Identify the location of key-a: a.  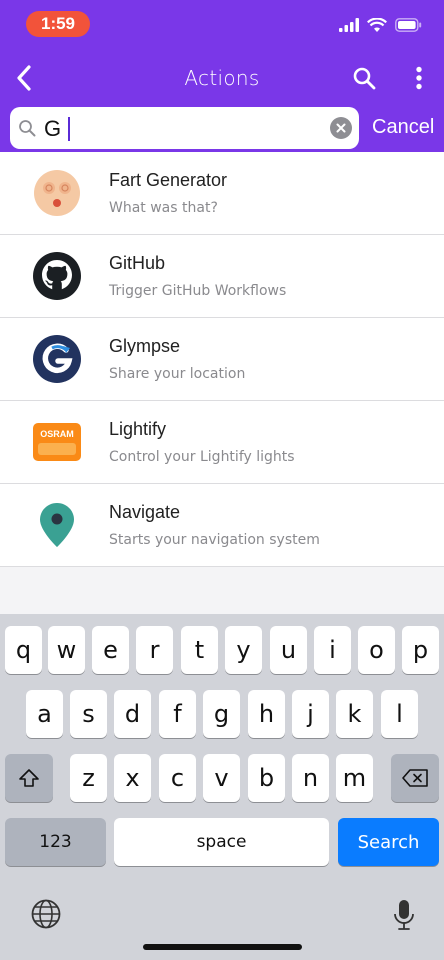
(44, 714).